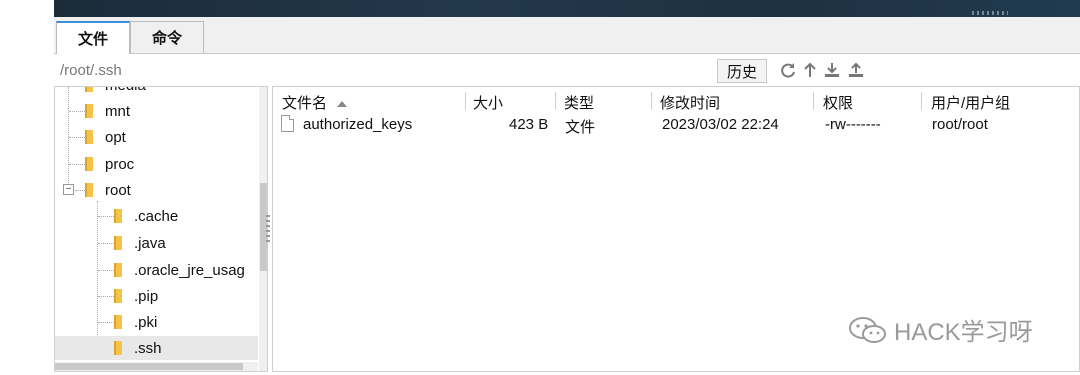  I want to click on tree-item-label: proc, so click(120, 164).